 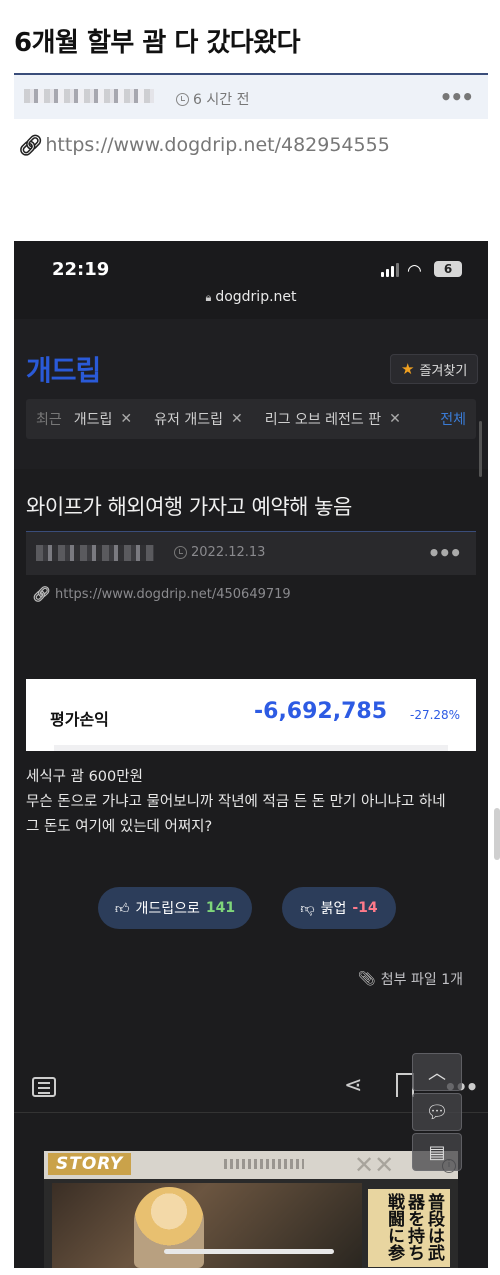 What do you see at coordinates (251, 280) in the screenshot?
I see `status-bar: 22:19 ◠ 6 🔒︎ dogdrip.net` at bounding box center [251, 280].